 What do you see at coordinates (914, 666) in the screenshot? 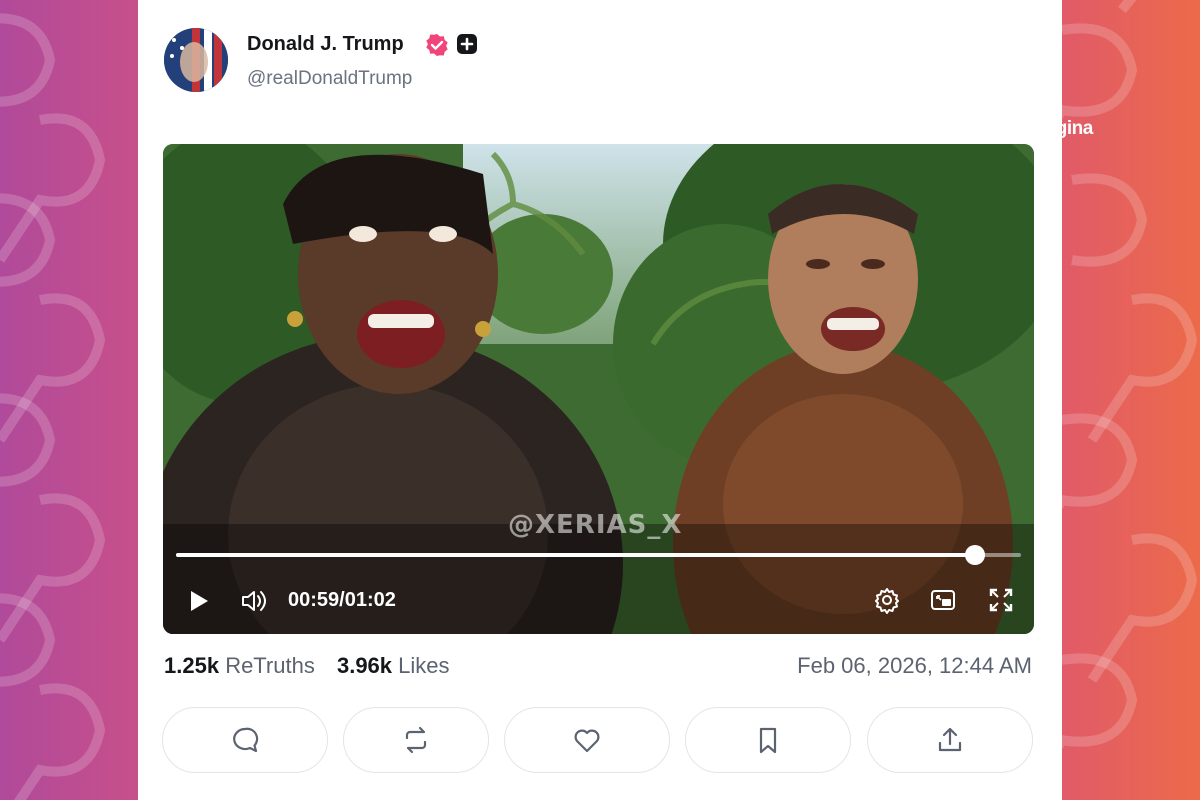
I see `post-timestamp: Feb 06, 2026, 12:44 AM` at bounding box center [914, 666].